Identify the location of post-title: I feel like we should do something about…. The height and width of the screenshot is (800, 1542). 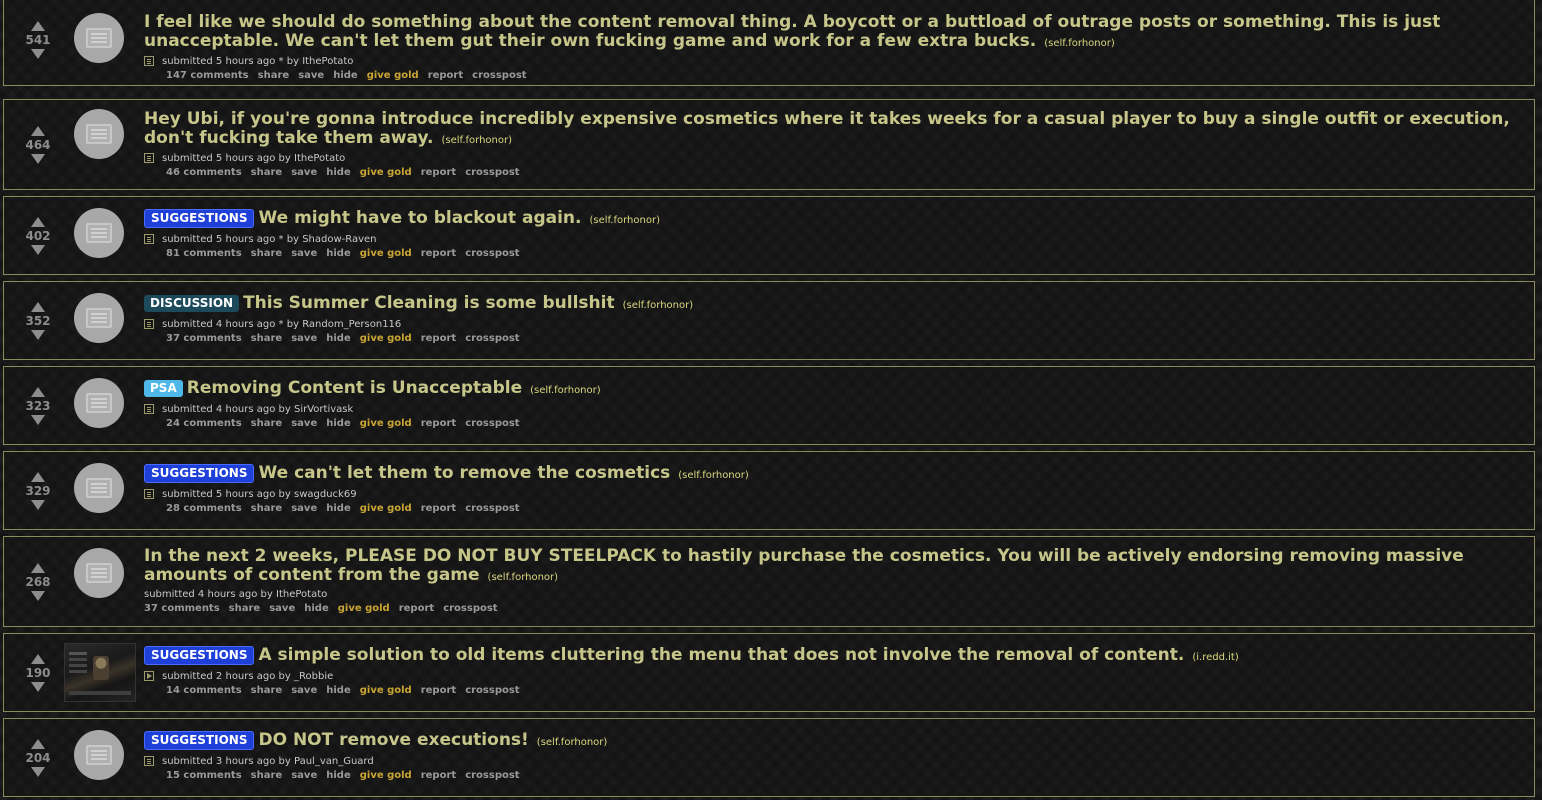
(792, 31).